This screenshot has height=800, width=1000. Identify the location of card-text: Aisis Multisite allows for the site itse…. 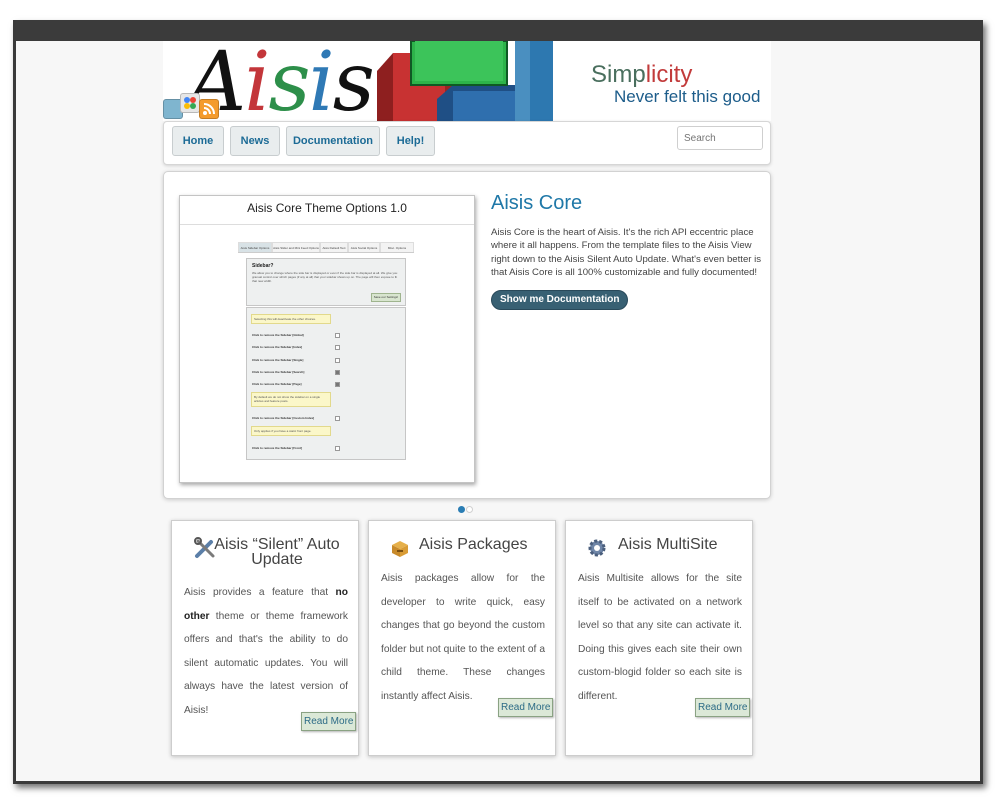
(660, 637).